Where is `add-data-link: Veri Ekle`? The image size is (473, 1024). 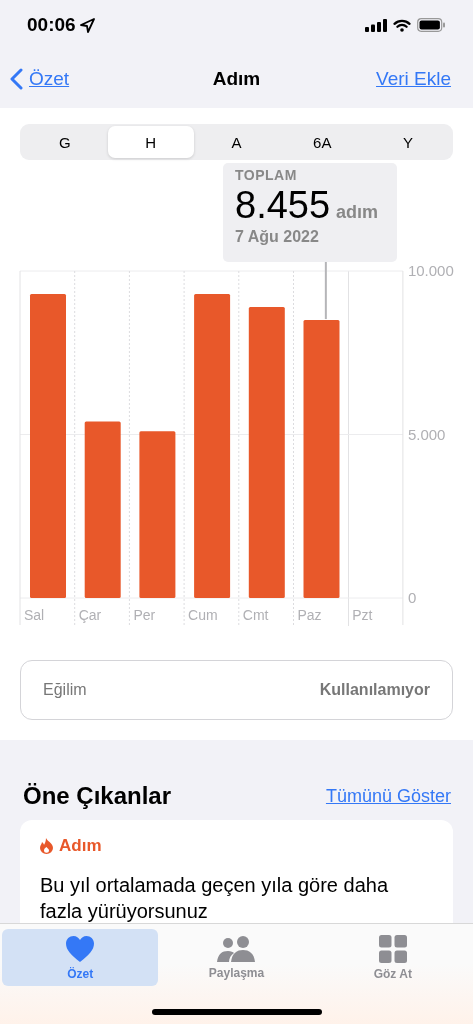
add-data-link: Veri Ekle is located at coordinates (413, 79).